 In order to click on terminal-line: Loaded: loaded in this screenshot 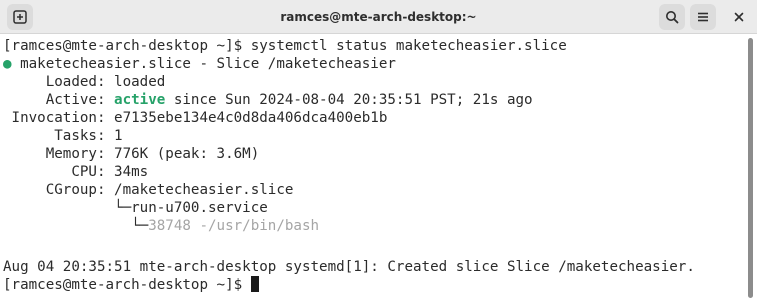, I will do `click(84, 82)`.